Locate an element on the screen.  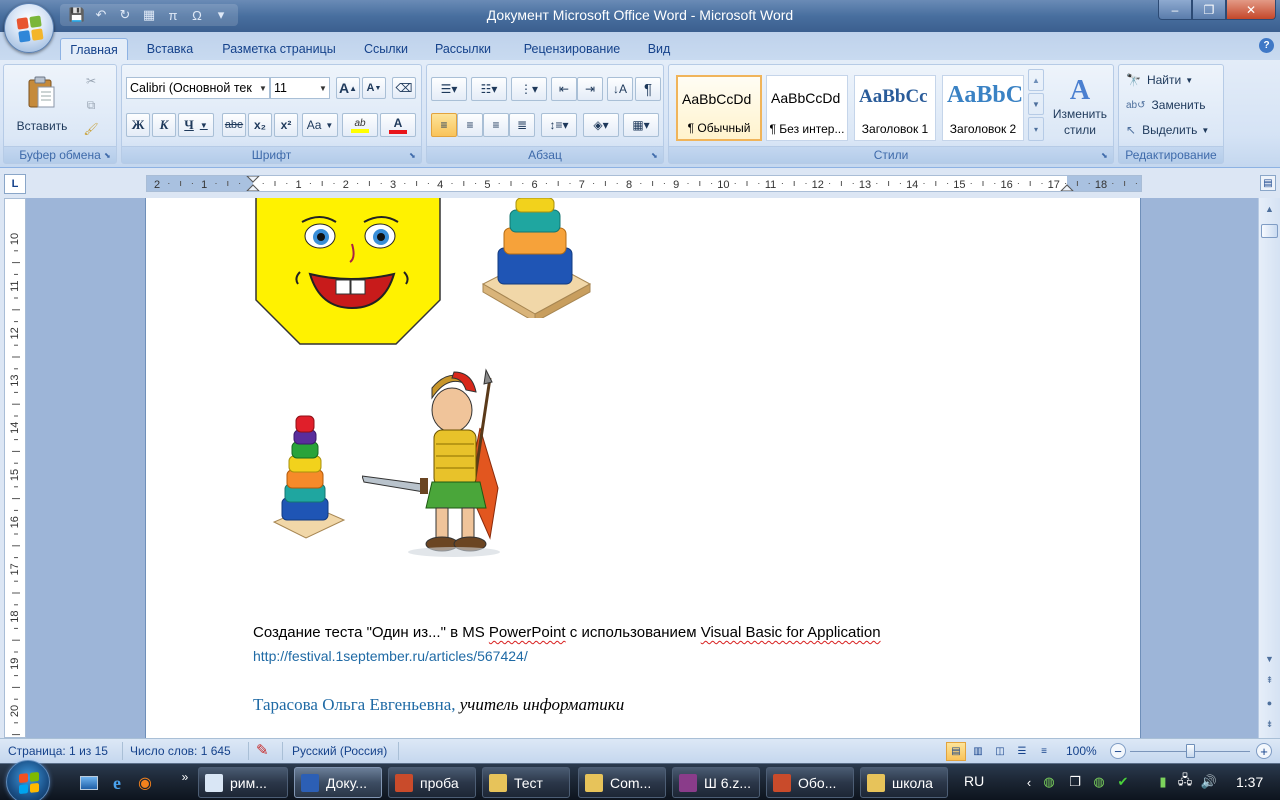
decrease-indent-icon: ⇤ is located at coordinates (564, 89).